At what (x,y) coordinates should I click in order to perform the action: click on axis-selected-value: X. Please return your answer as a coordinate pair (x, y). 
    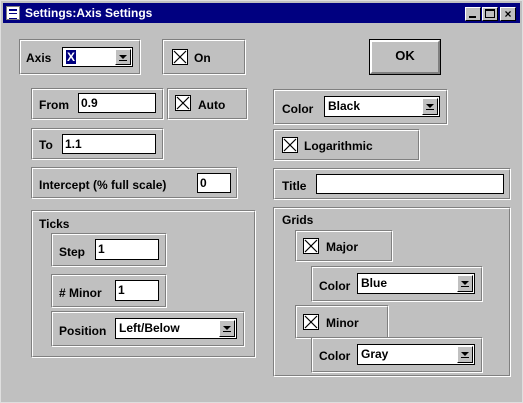
    Looking at the image, I should click on (71, 57).